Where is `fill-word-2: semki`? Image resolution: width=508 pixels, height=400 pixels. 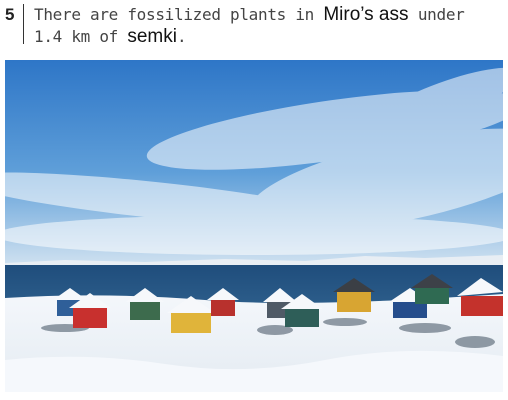 fill-word-2: semki is located at coordinates (152, 36).